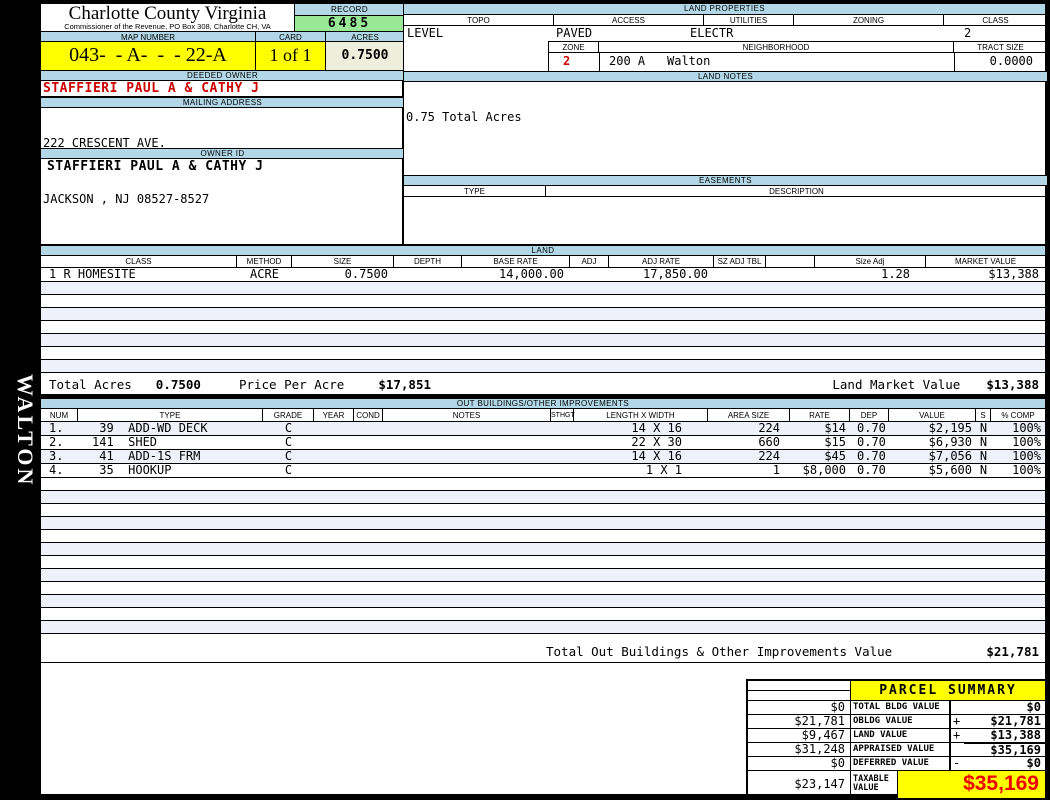  What do you see at coordinates (148, 56) in the screenshot?
I see `map-number-value: 043- - A- - - 22-A` at bounding box center [148, 56].